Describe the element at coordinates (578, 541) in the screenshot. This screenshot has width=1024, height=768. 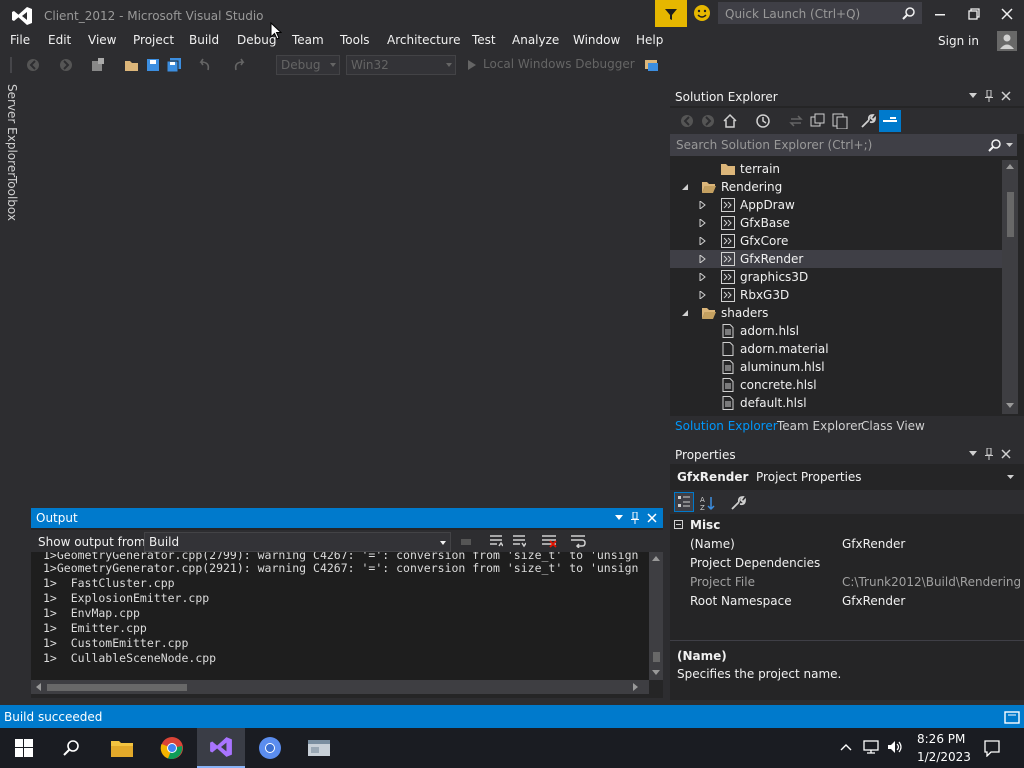
I see `word-wrap-icon` at that location.